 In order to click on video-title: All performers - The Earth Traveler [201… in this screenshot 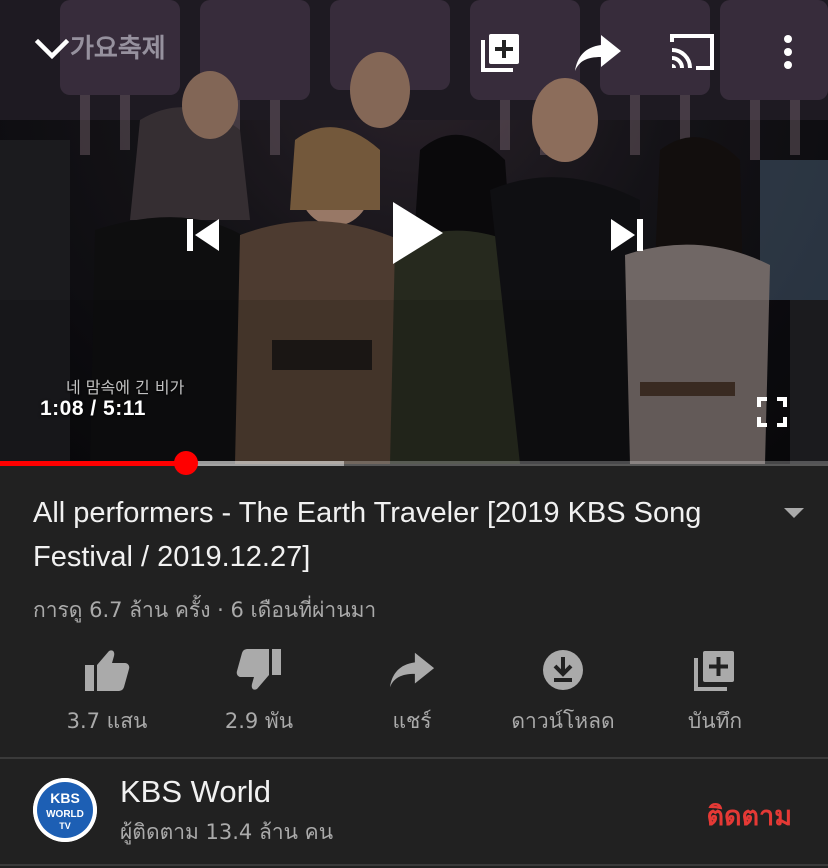, I will do `click(398, 535)`.